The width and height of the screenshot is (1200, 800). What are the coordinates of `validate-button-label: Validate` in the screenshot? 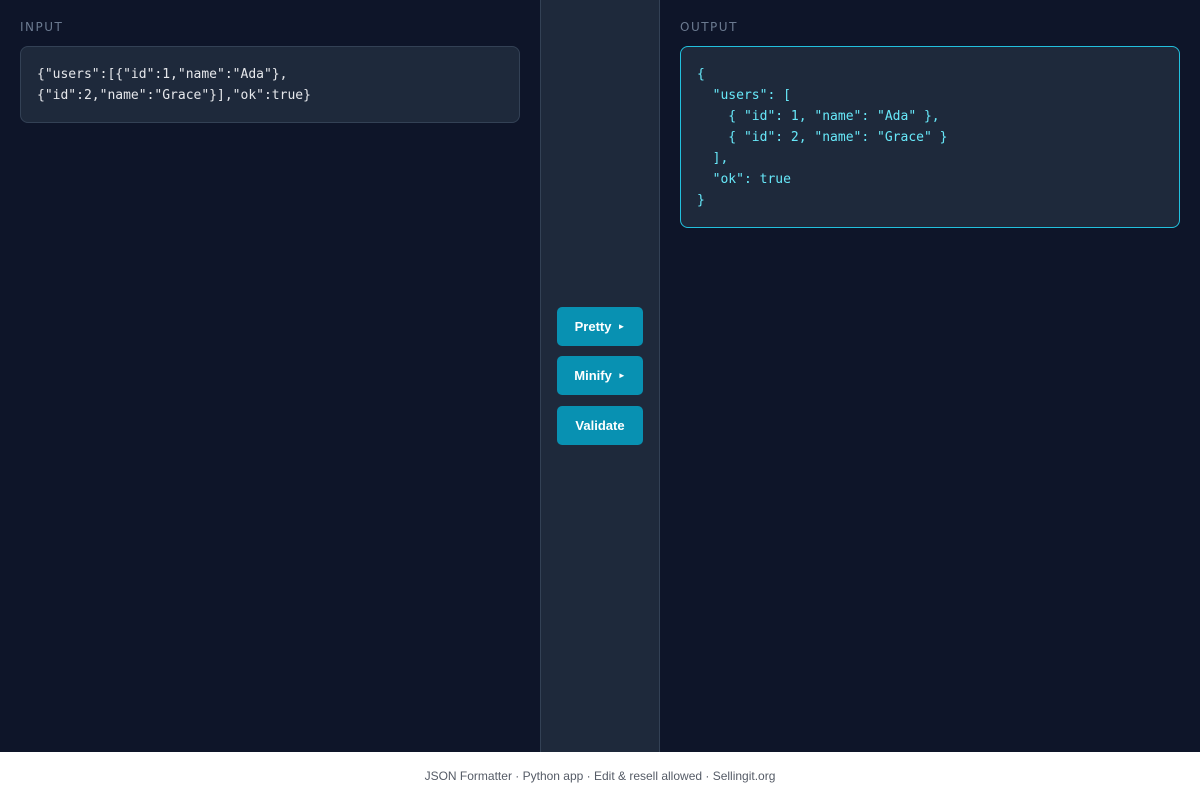 It's located at (600, 425).